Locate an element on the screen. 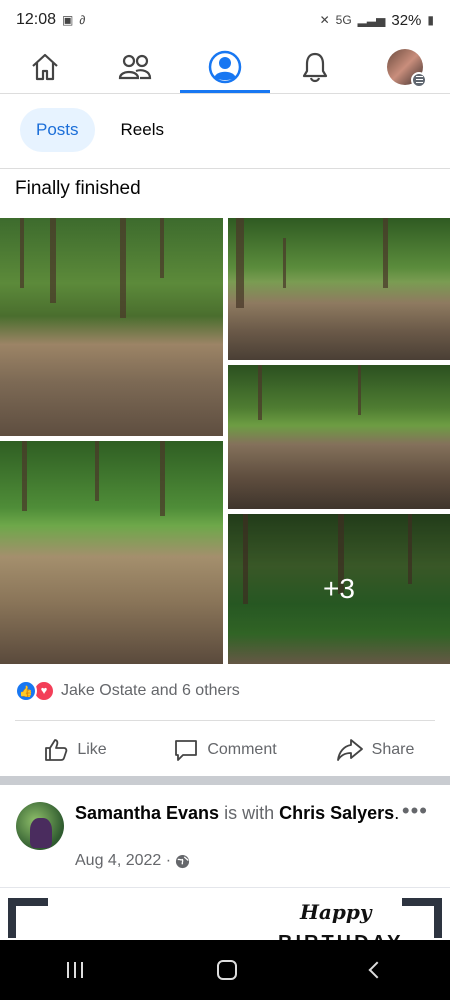 The image size is (450, 1000). home-button is located at coordinates (227, 970).